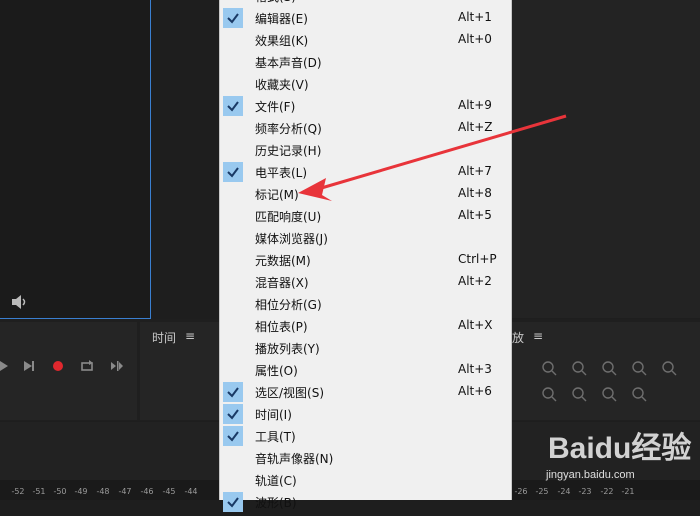 The image size is (700, 516). I want to click on menu-item: 效果组(K) Alt+0, so click(365, 40).